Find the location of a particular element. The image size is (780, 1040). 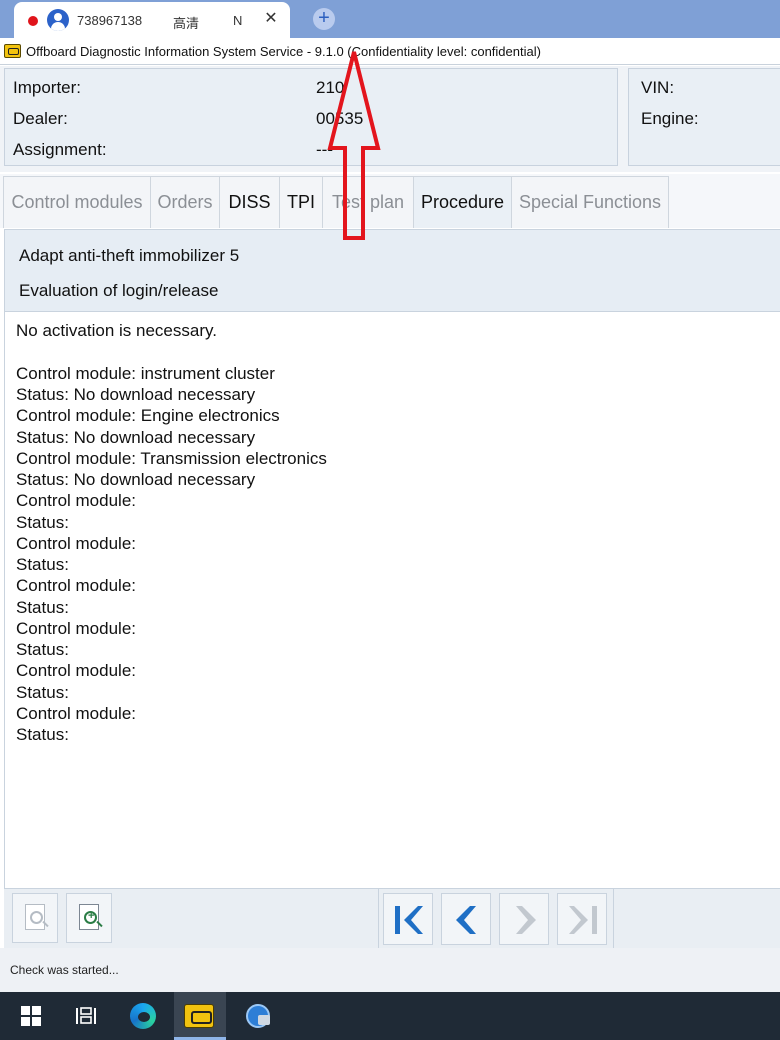

network-globe-icon is located at coordinates (258, 1016).